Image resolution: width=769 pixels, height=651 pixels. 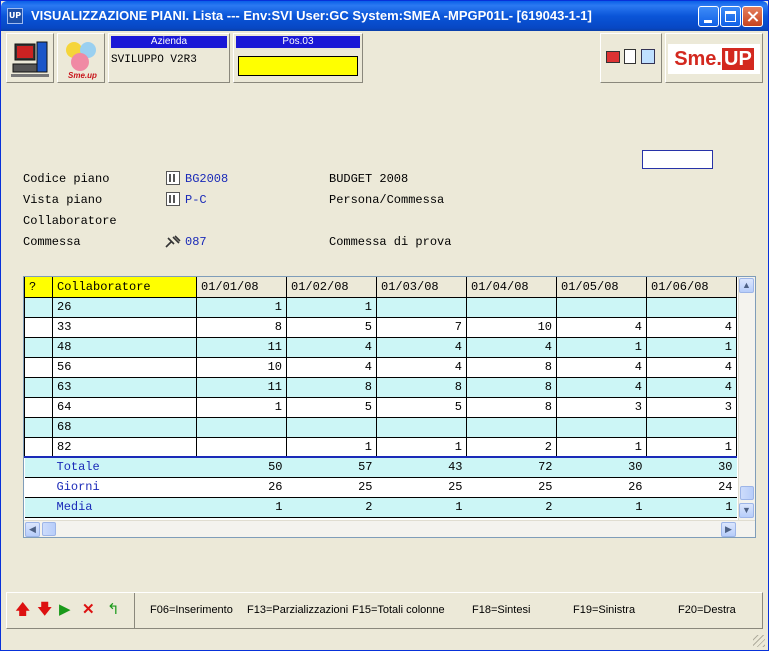 I want to click on f15-key: F15=Totali colonne, so click(x=398, y=610).